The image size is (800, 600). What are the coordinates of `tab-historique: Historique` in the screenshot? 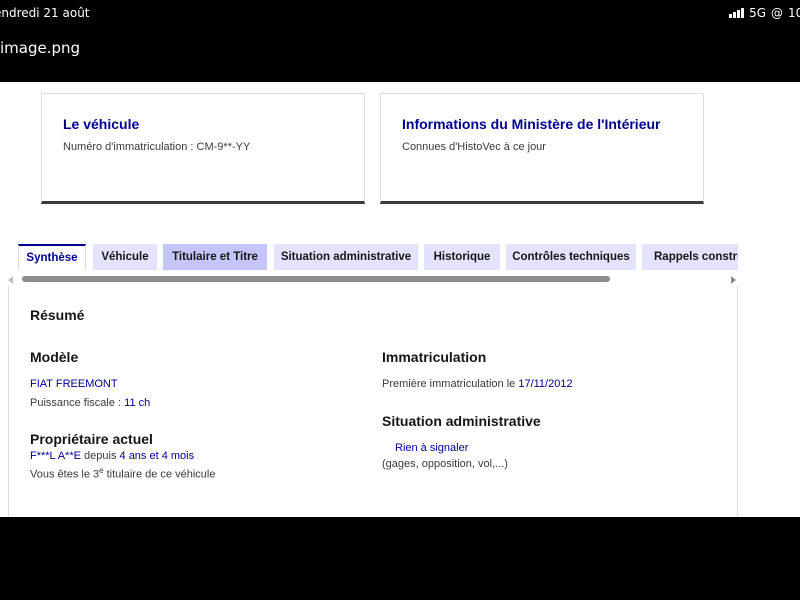 It's located at (462, 257).